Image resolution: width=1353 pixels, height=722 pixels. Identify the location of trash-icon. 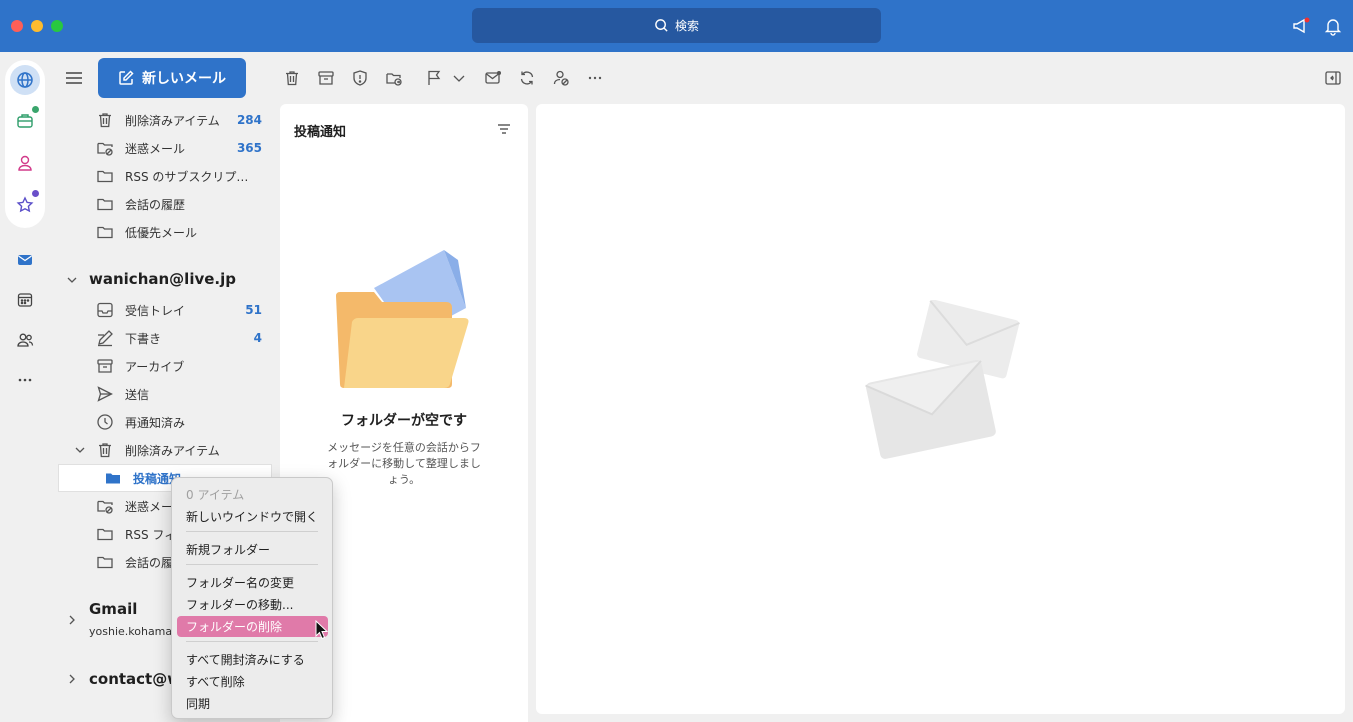
(105, 120).